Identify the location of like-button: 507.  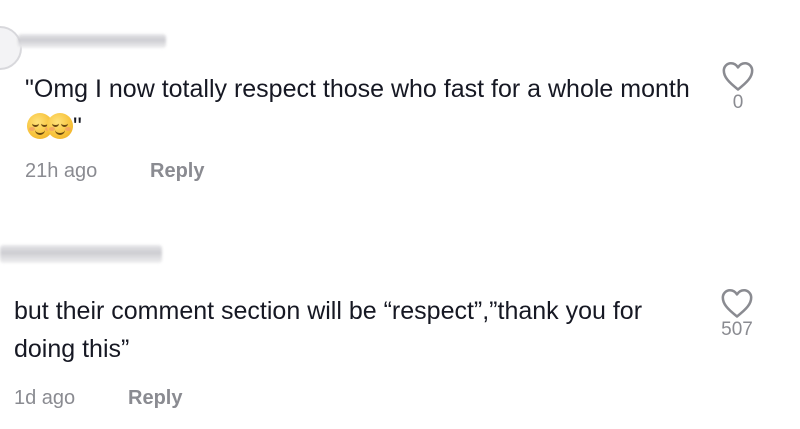
(737, 314).